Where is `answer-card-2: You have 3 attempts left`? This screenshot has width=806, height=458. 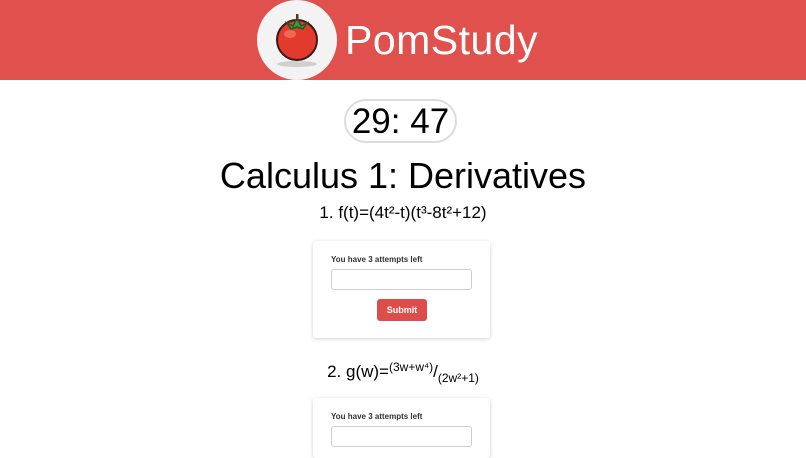
answer-card-2: You have 3 attempts left is located at coordinates (401, 428).